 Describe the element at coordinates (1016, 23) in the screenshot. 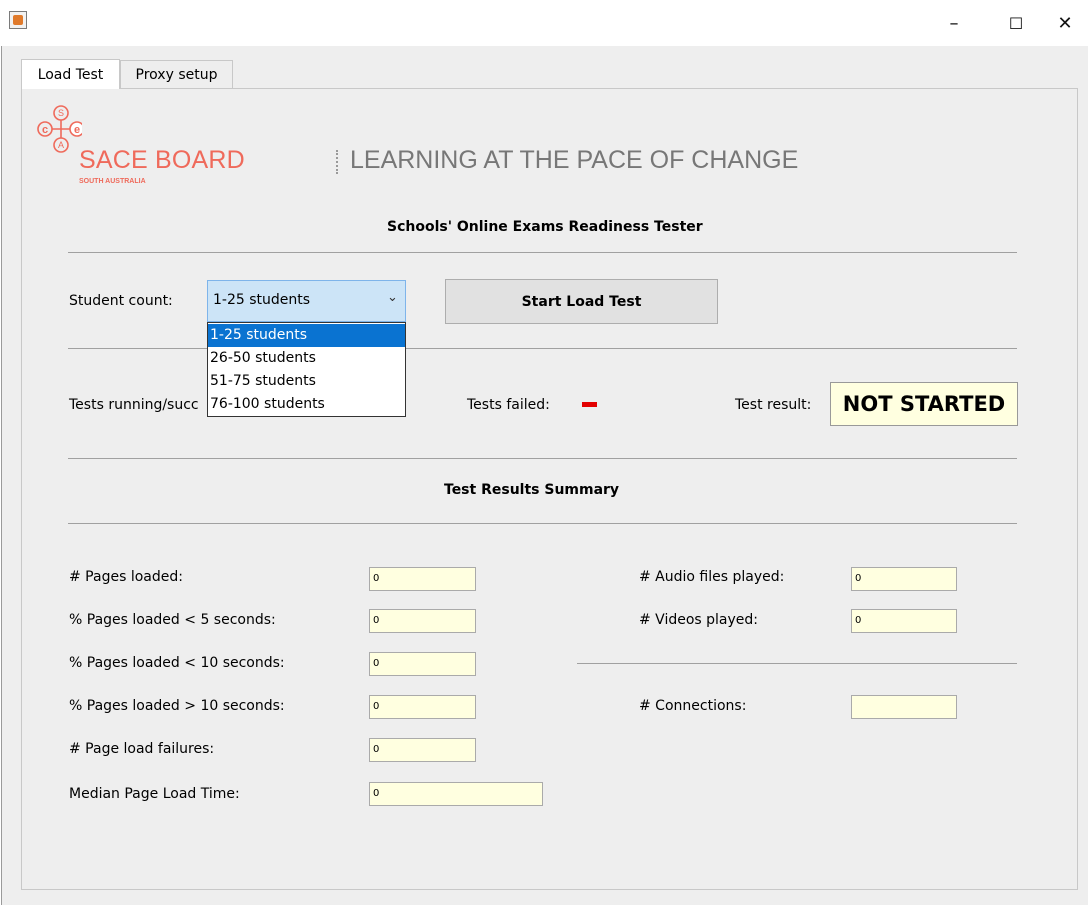

I see `maximize-button: ☐` at that location.